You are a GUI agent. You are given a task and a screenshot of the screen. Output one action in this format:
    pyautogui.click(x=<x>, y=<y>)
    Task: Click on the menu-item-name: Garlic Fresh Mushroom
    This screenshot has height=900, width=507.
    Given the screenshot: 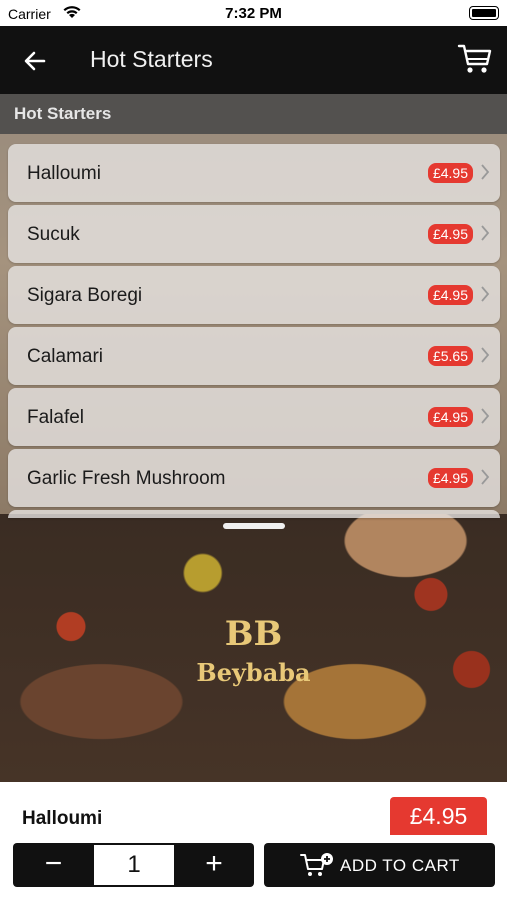 What is the action you would take?
    pyautogui.click(x=126, y=478)
    